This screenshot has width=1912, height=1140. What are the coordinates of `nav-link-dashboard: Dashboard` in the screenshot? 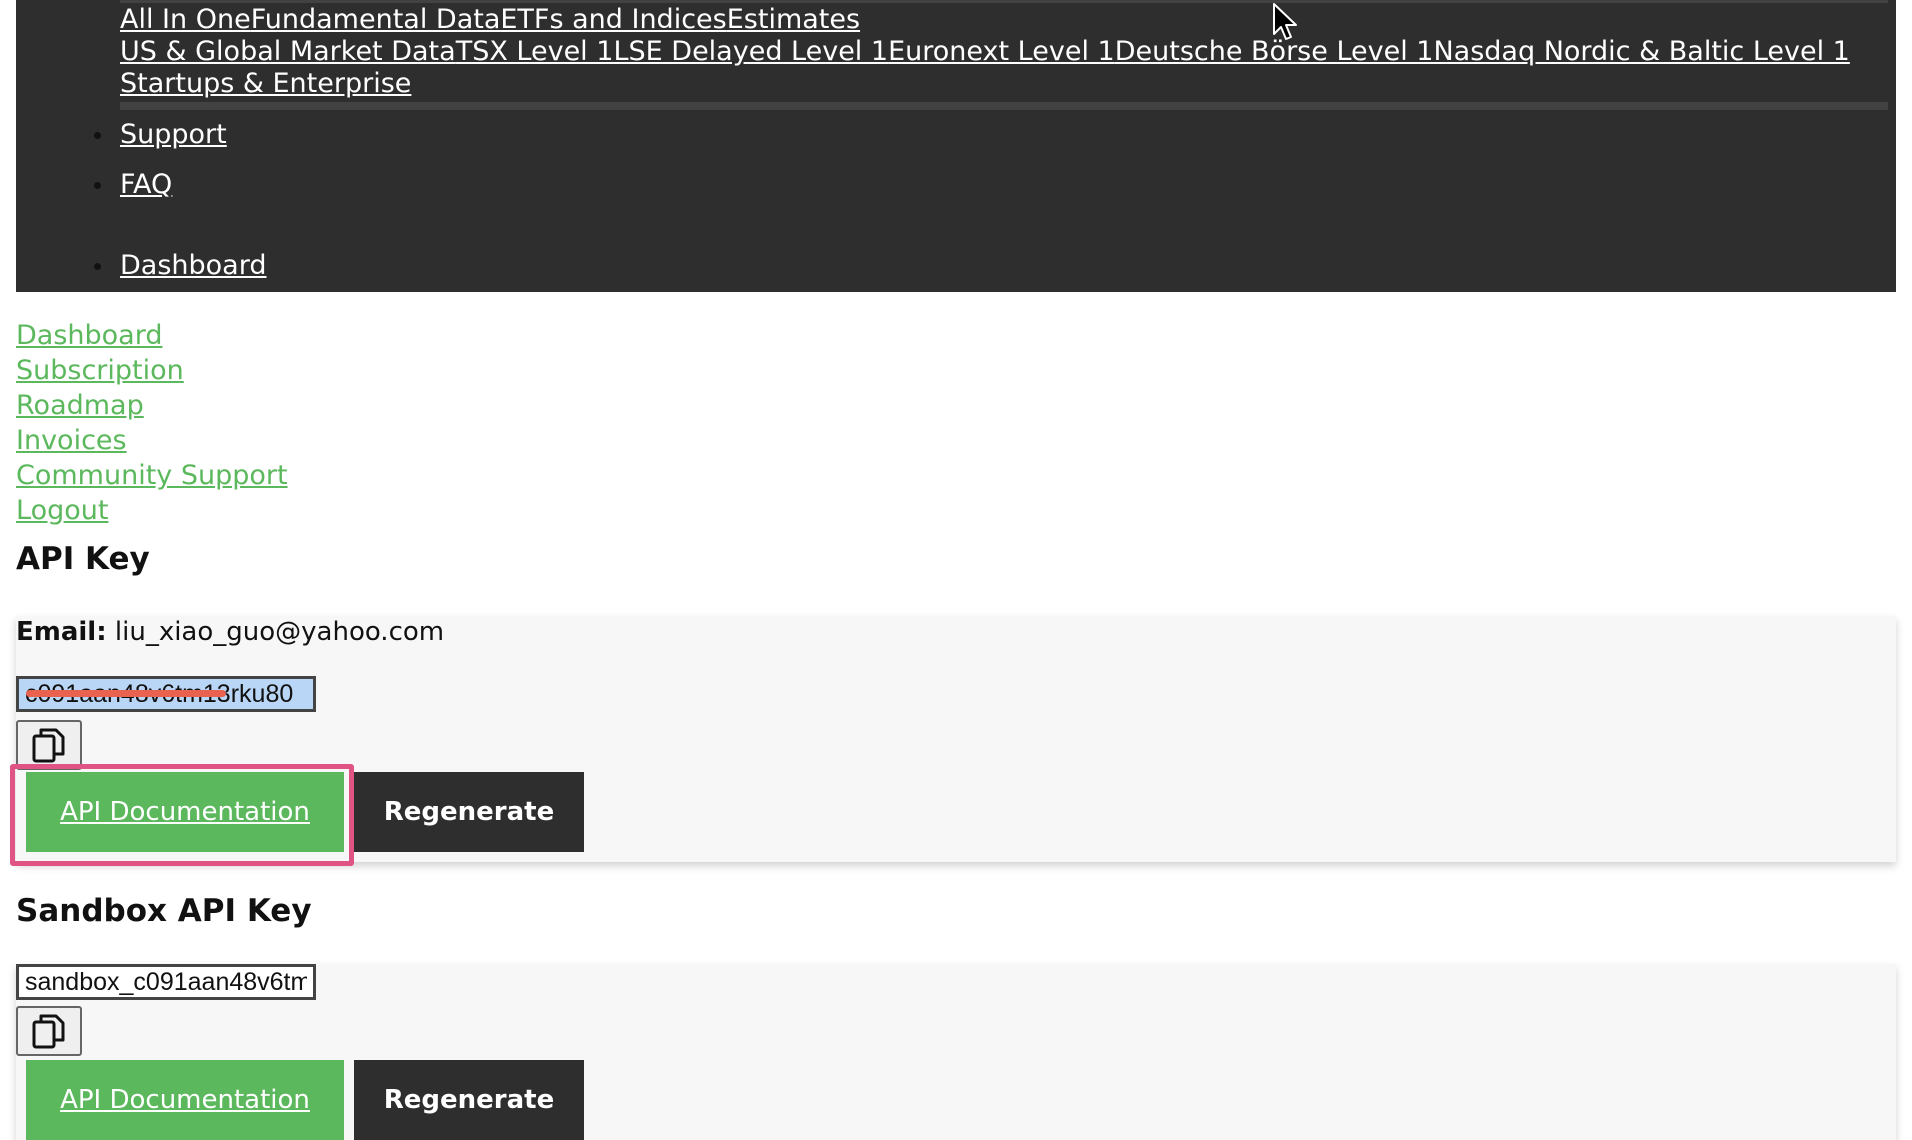 It's located at (193, 265).